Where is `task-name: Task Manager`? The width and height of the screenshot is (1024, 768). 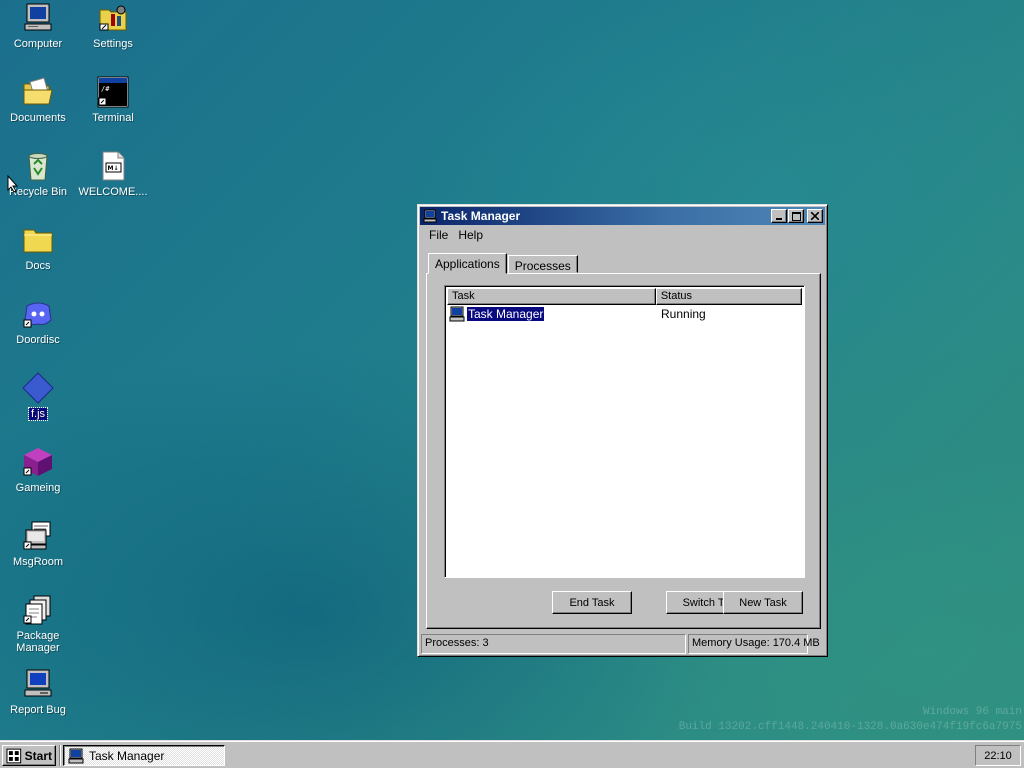 task-name: Task Manager is located at coordinates (505, 314).